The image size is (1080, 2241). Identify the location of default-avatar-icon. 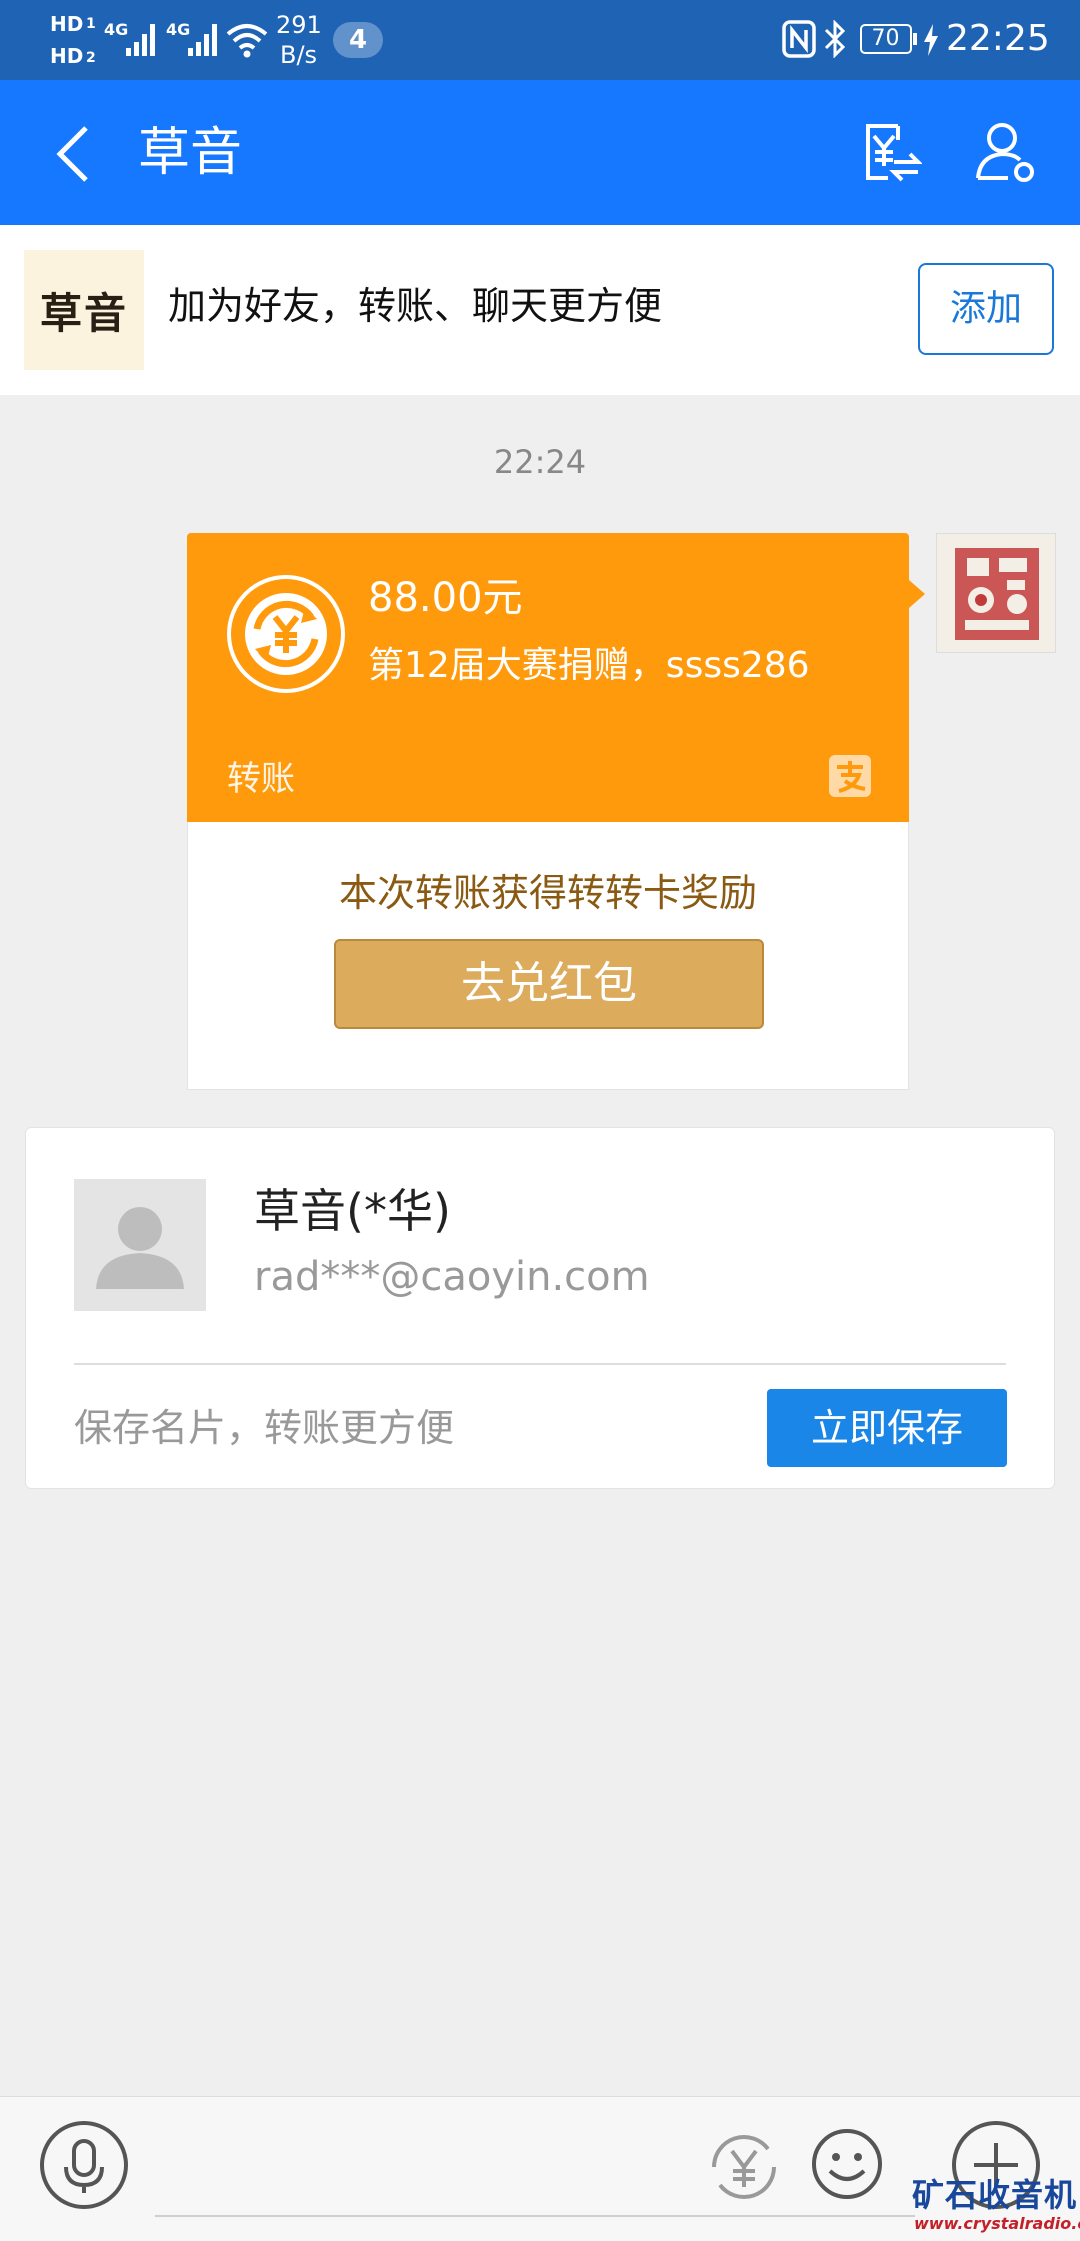
(140, 1248).